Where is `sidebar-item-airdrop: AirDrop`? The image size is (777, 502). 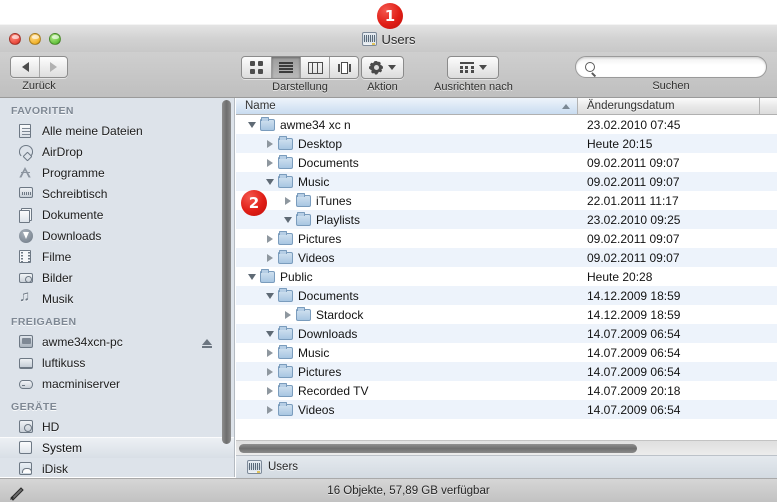
sidebar-item-airdrop: AirDrop is located at coordinates (117, 151).